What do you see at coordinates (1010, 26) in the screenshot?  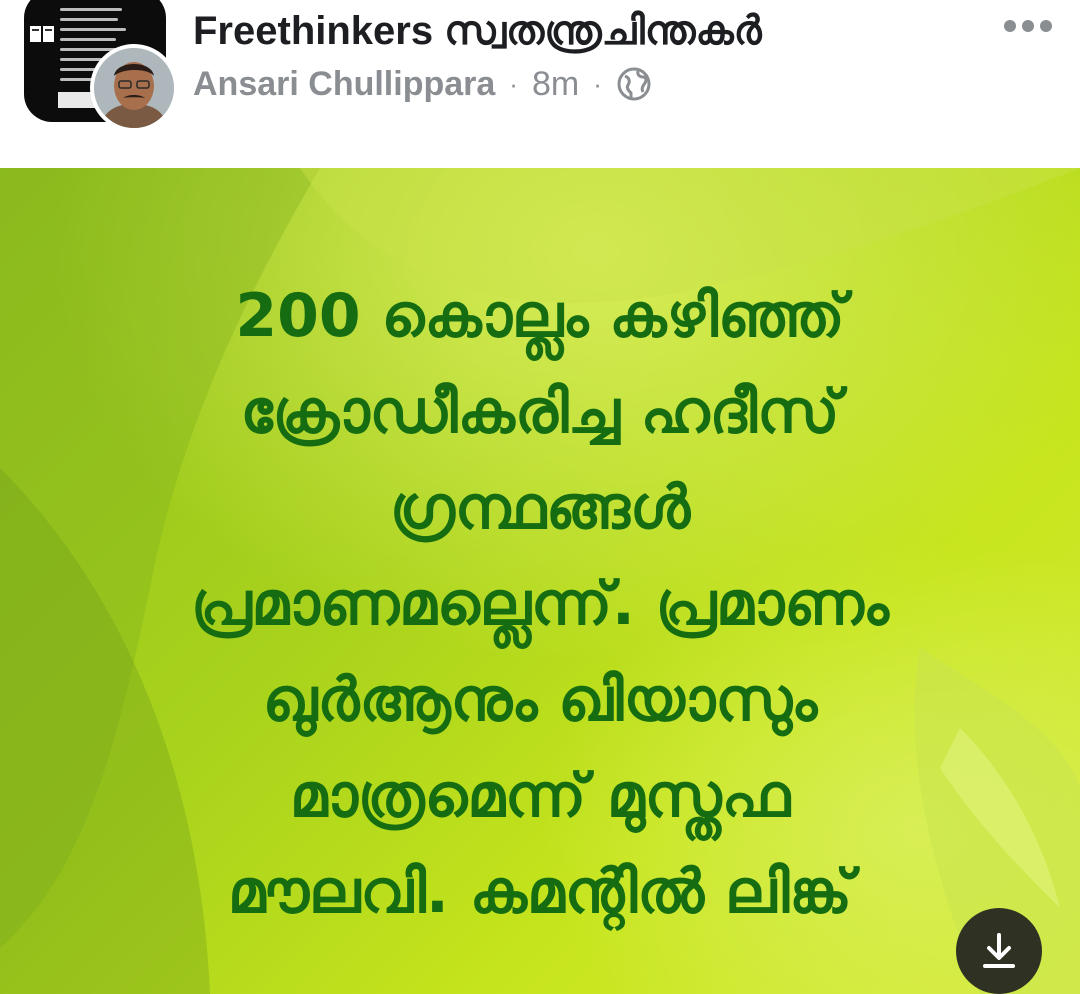 I see `more-horizontal-icon` at bounding box center [1010, 26].